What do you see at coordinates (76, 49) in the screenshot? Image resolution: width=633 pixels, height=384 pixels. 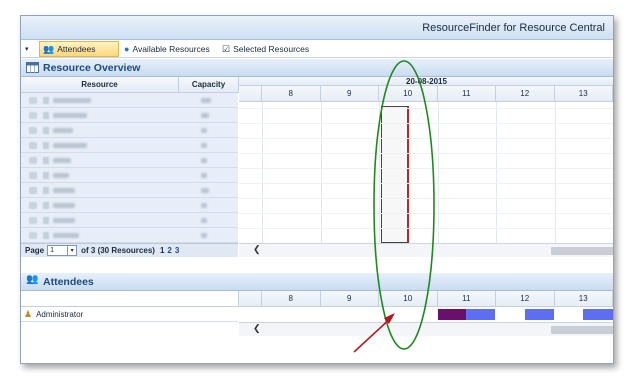 I see `tab-attendees-label: Attendees` at bounding box center [76, 49].